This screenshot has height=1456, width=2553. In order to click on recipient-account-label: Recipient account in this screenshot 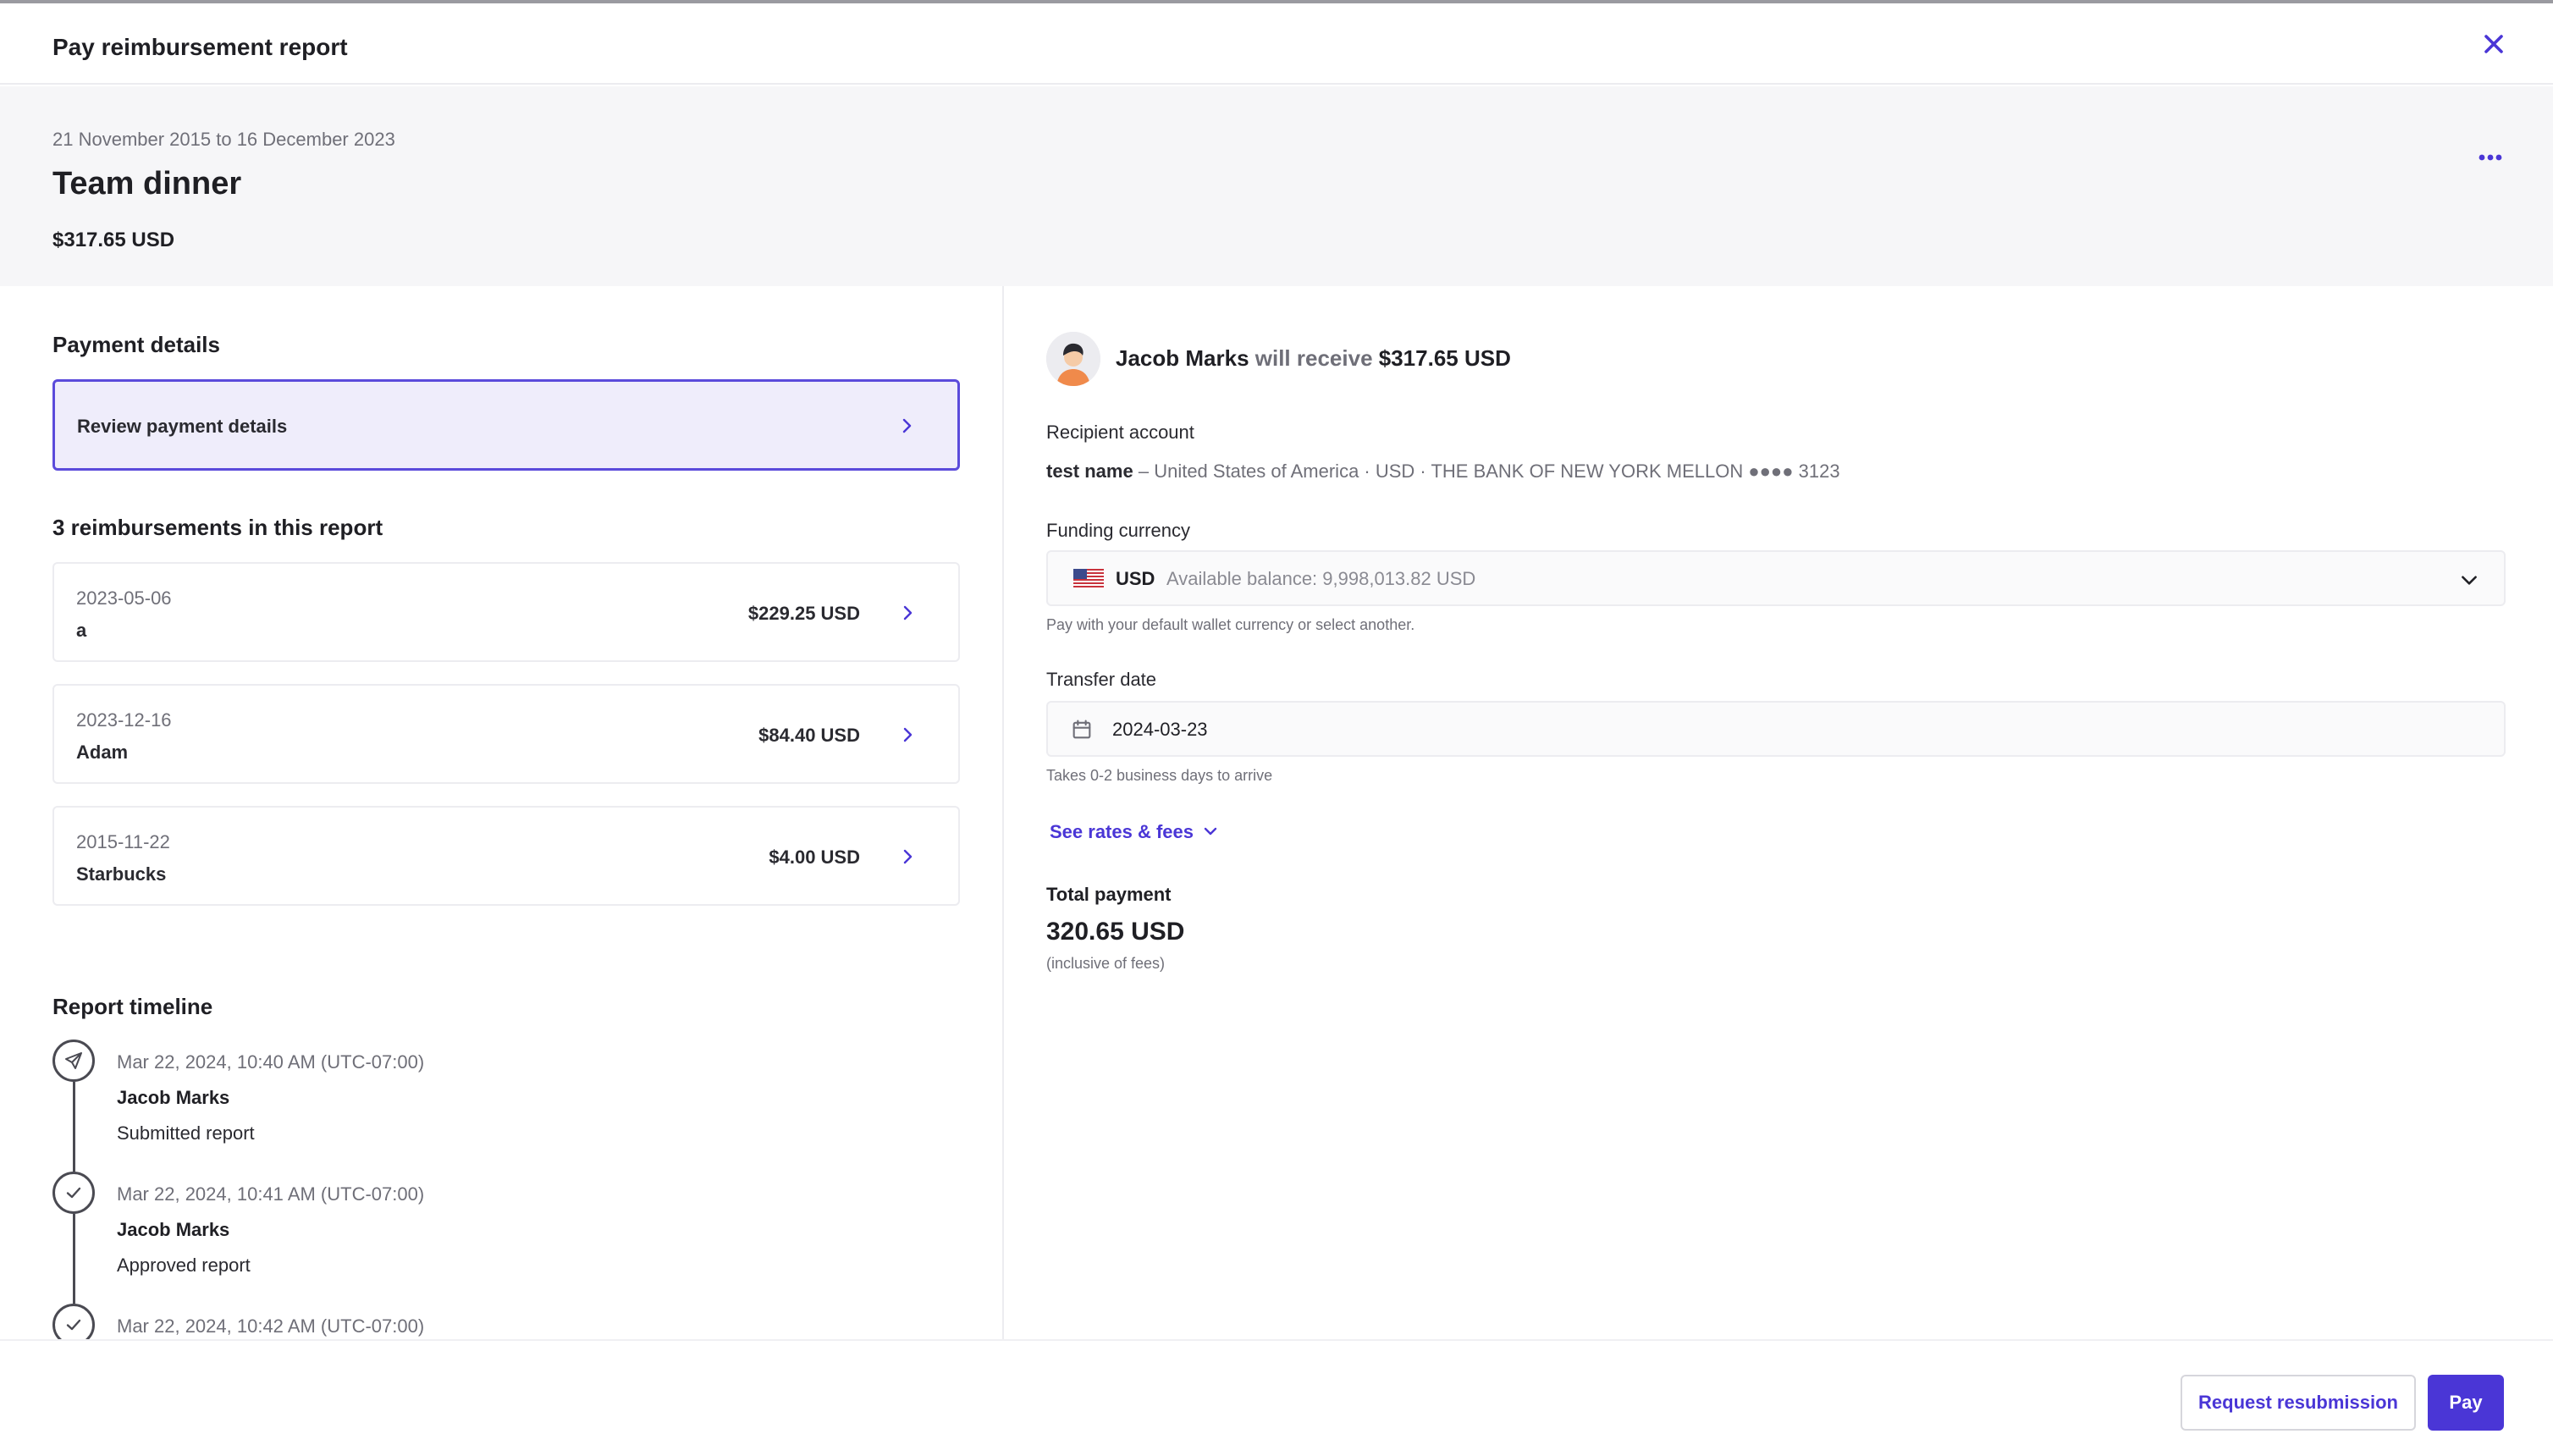, I will do `click(1120, 432)`.